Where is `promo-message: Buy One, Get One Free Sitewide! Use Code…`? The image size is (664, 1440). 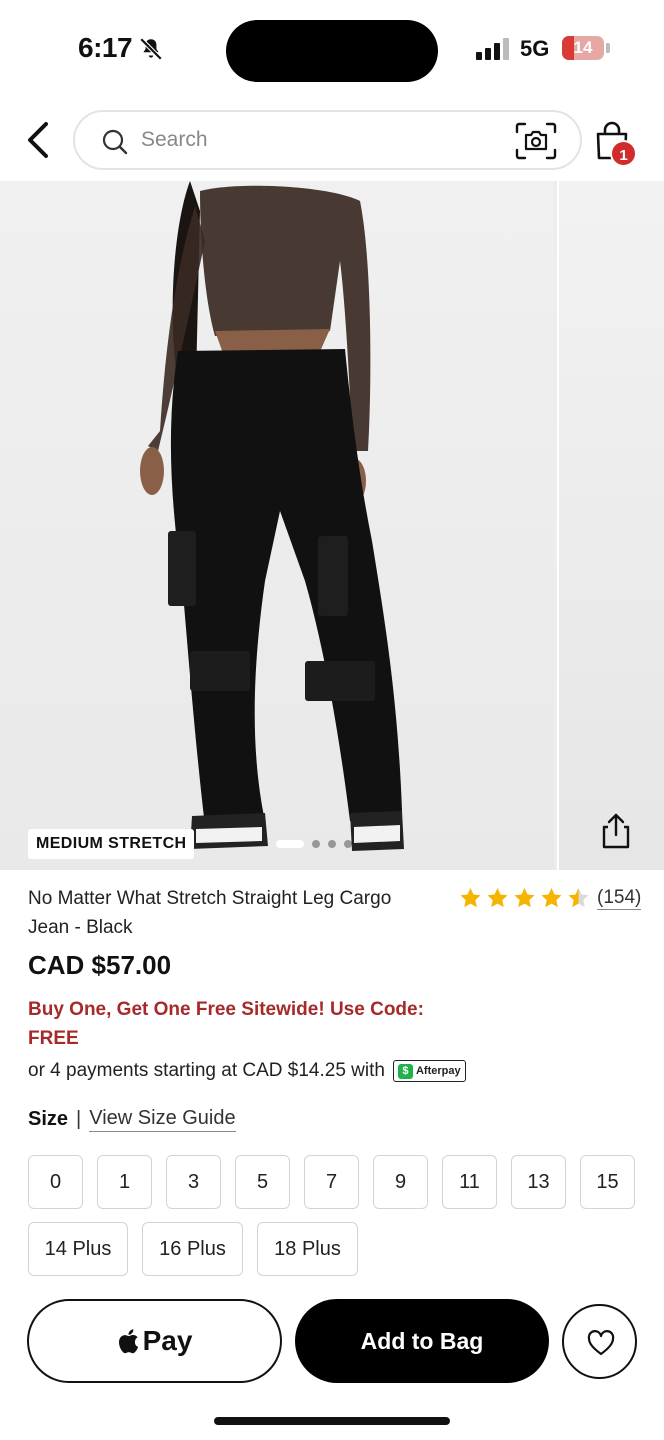
promo-message: Buy One, Get One Free Sitewide! Use Code… is located at coordinates (226, 1024).